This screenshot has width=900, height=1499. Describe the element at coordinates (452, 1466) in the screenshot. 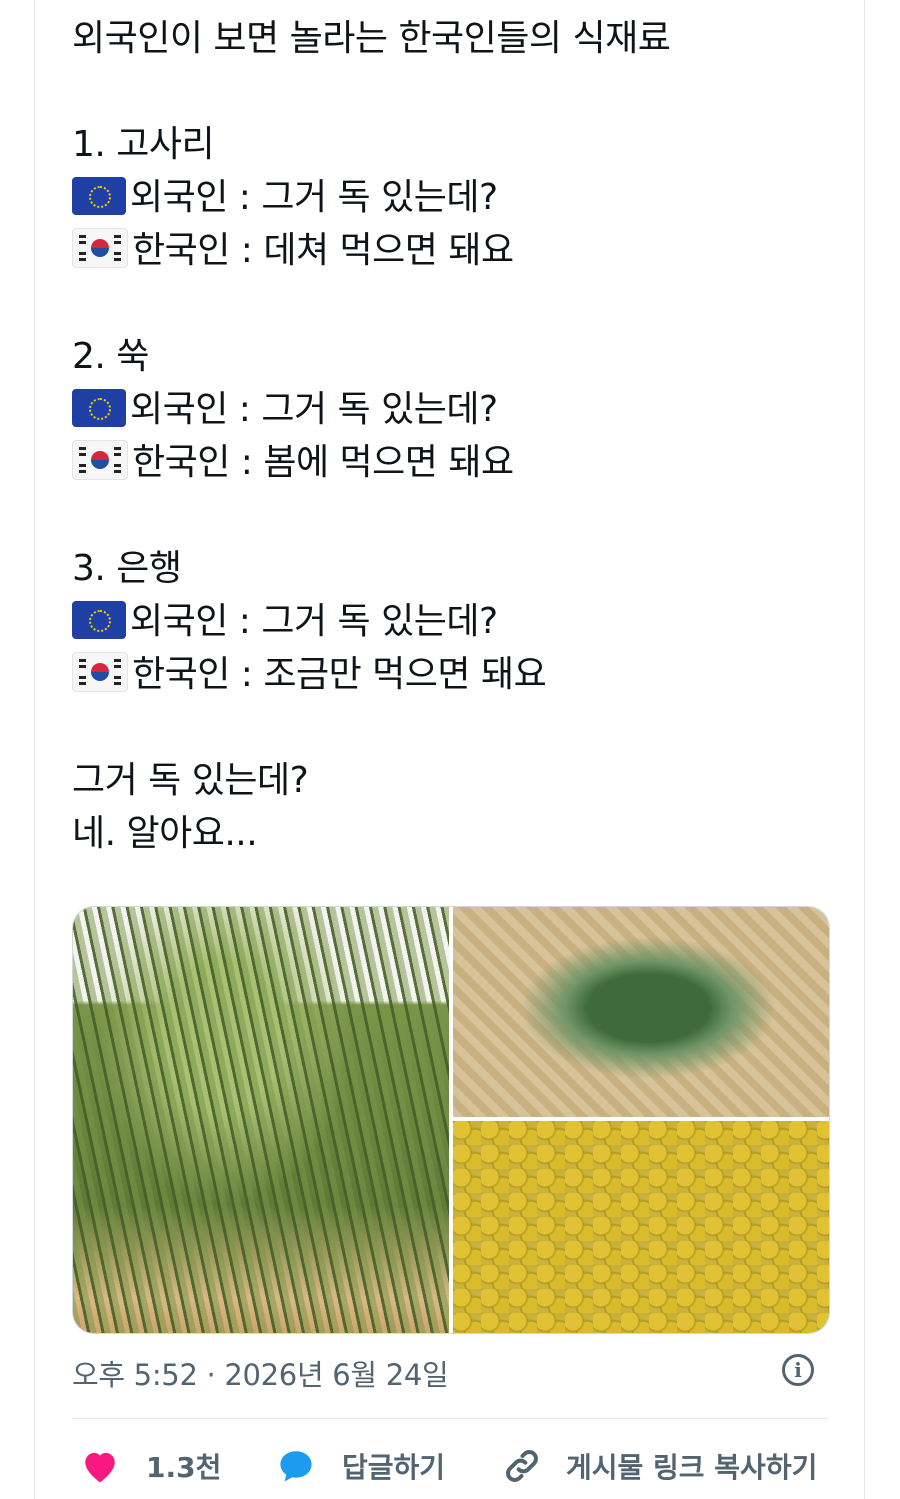

I see `action-bar: 1.3천 답글하기 게시물 링크 복사하기` at that location.